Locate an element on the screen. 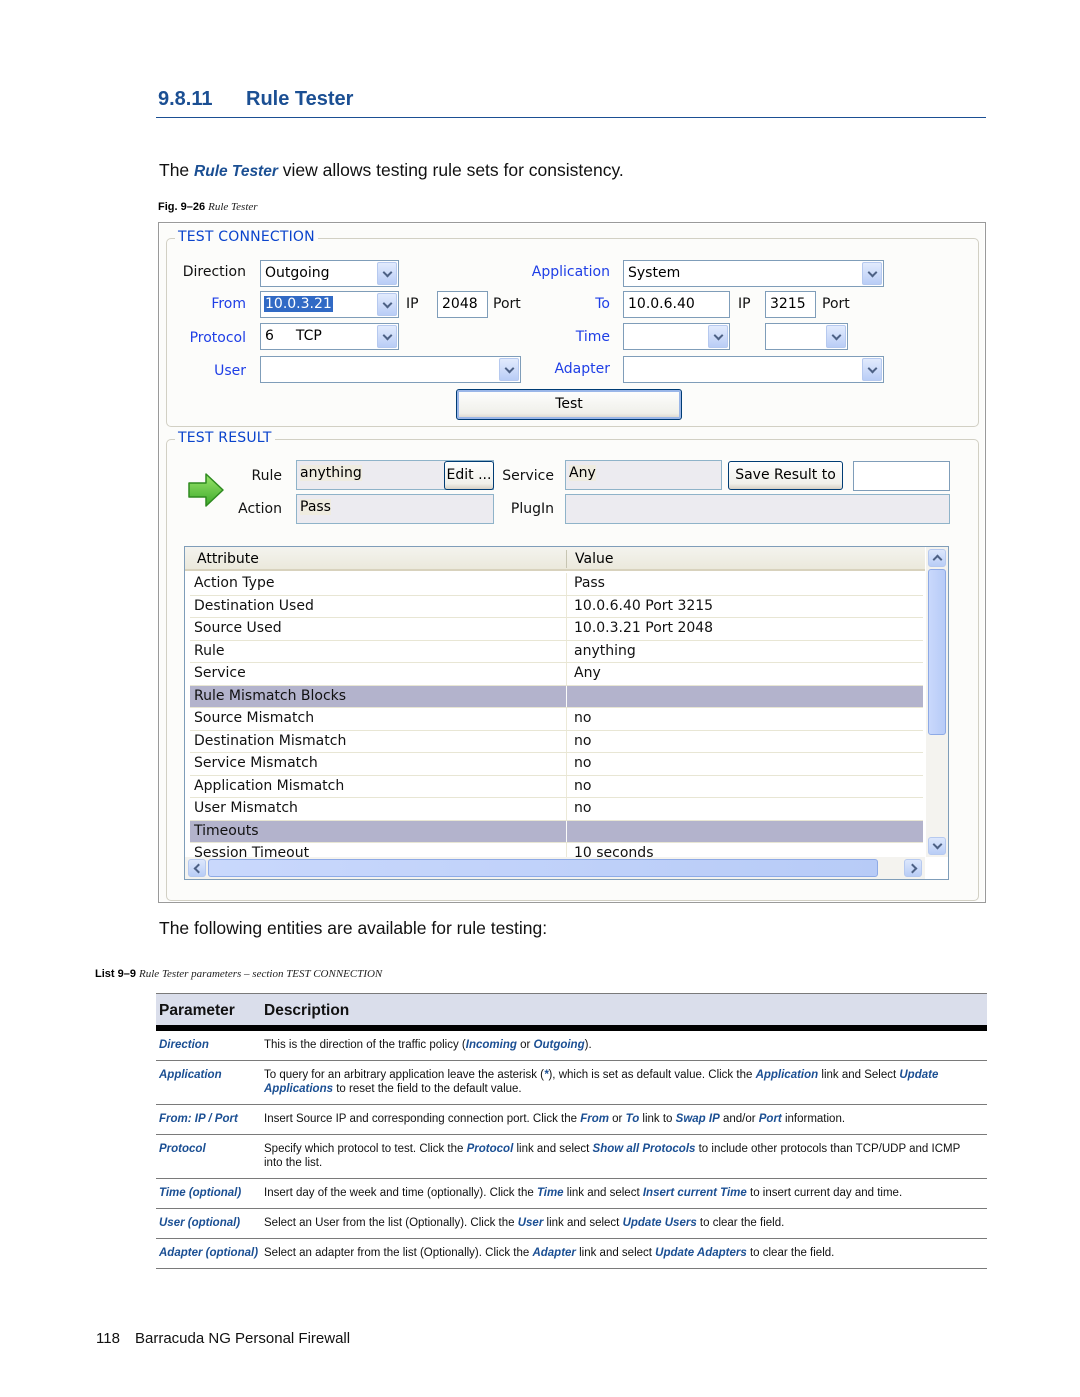  grid-row: Service Any is located at coordinates (556, 674).